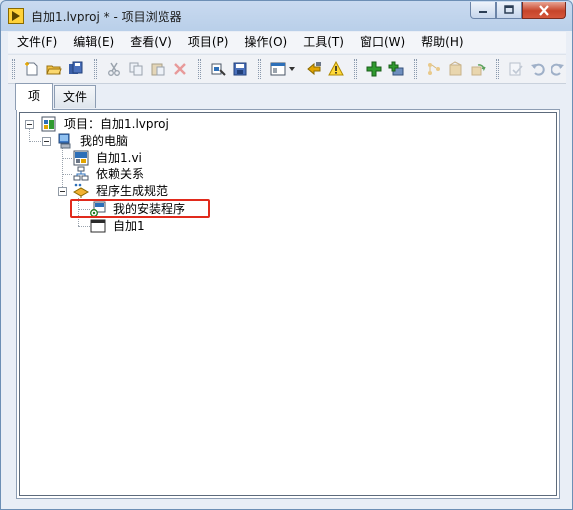  Describe the element at coordinates (34, 96) in the screenshot. I see `tab-items: 项` at that location.